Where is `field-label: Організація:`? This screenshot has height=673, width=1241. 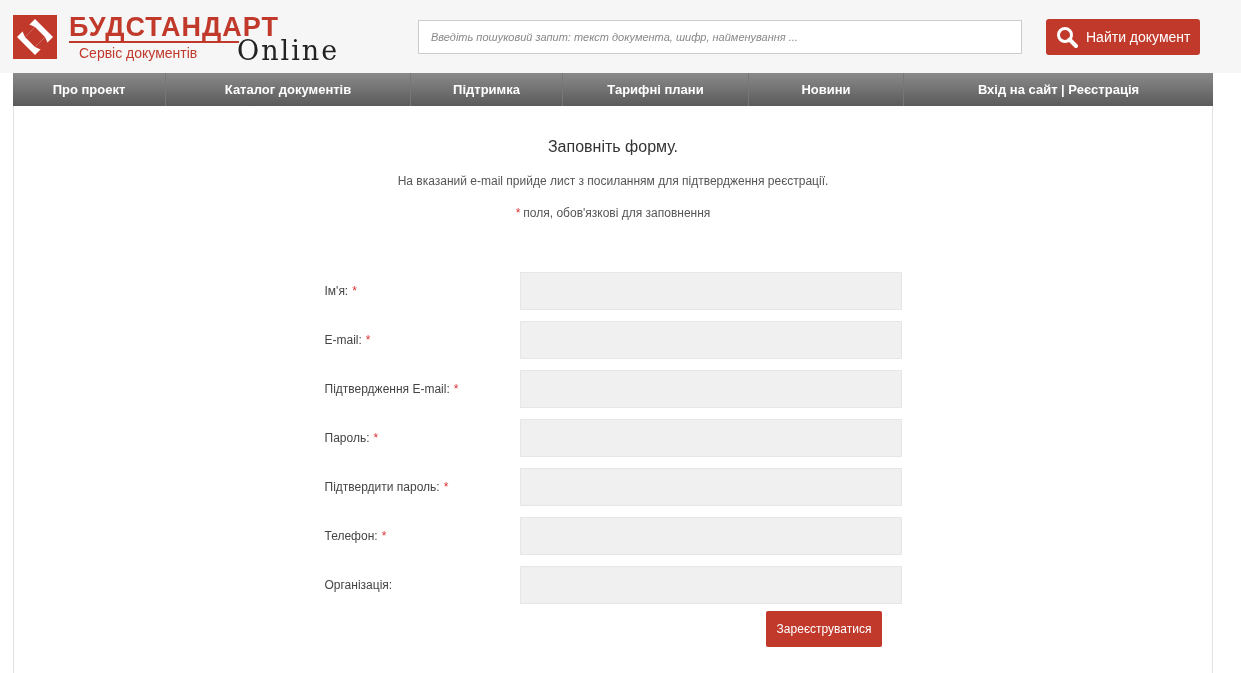 field-label: Організація: is located at coordinates (358, 585).